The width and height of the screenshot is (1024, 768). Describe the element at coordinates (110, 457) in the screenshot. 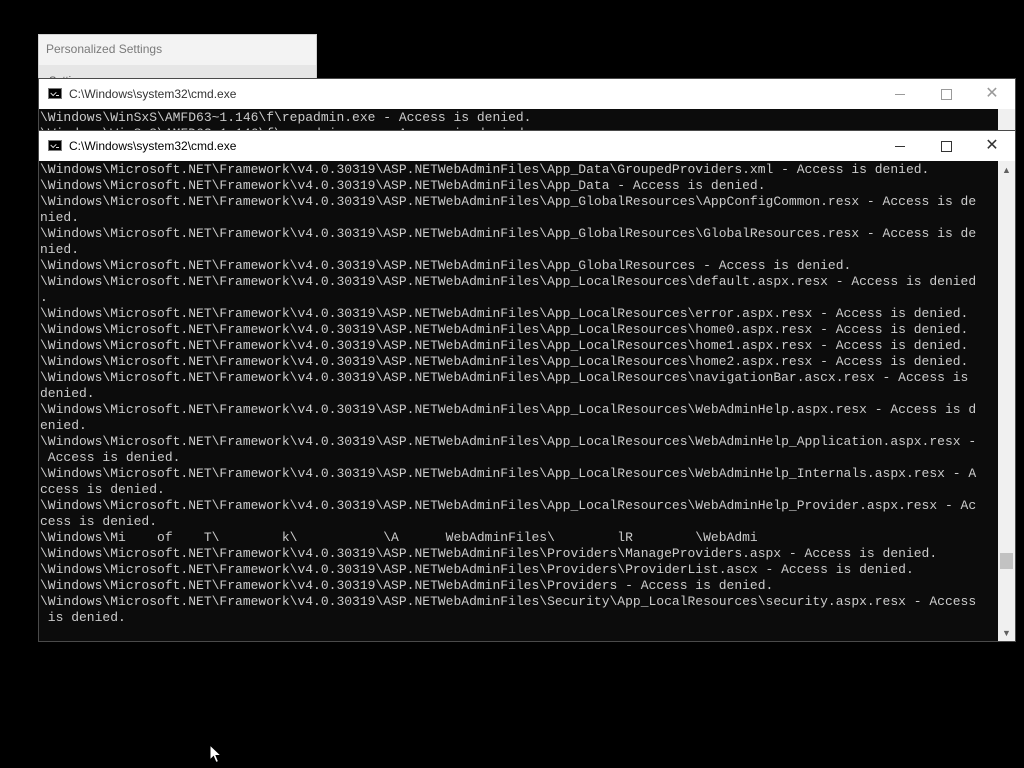

I see `cmd-front-console-line: Access is denied.` at that location.